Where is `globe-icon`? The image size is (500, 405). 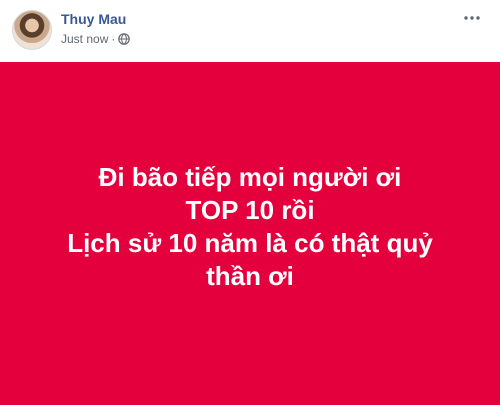
globe-icon is located at coordinates (124, 39).